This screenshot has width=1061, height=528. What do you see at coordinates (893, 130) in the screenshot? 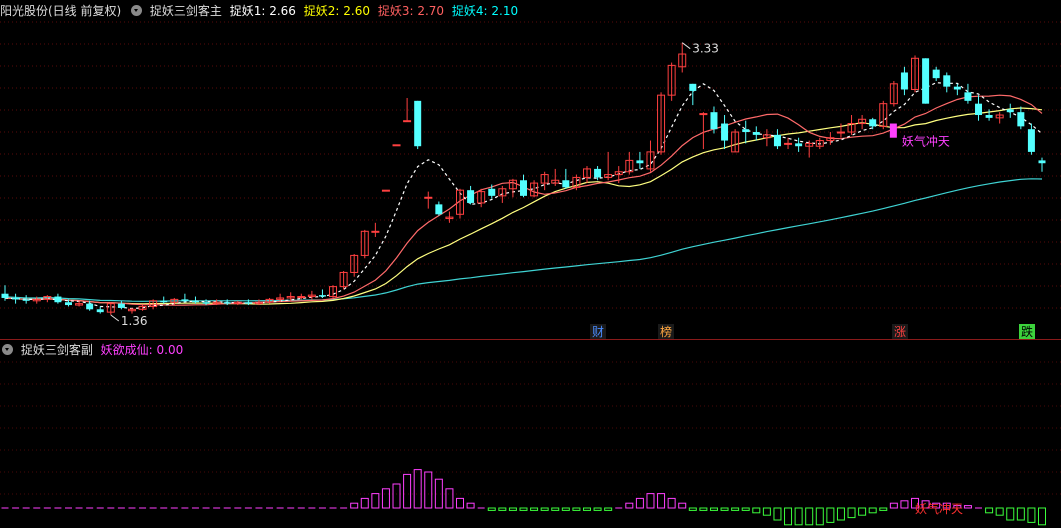
I see `signal-bar` at bounding box center [893, 130].